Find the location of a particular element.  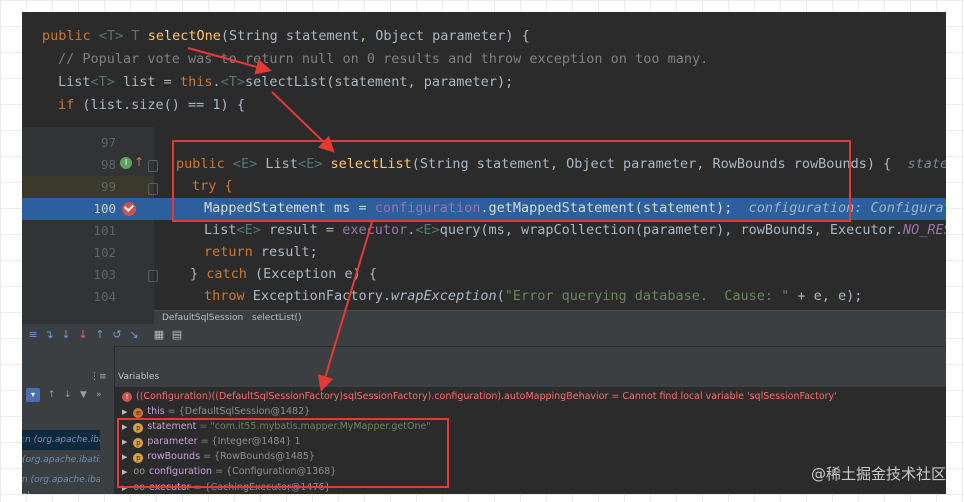

filter-icon: ▼ is located at coordinates (83, 395).